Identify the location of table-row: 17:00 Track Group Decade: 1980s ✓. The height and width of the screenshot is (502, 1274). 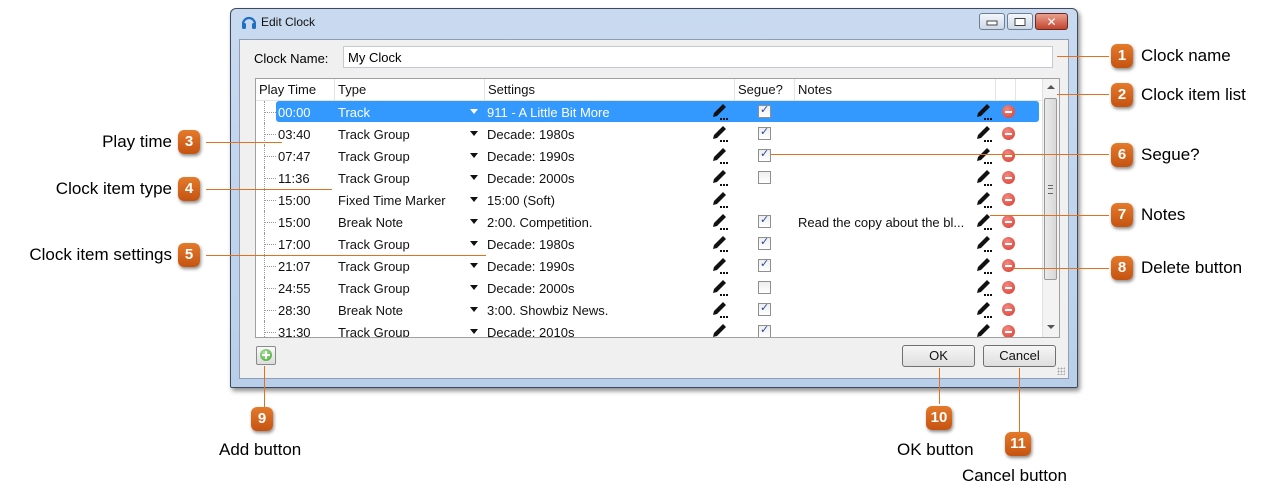
(649, 244).